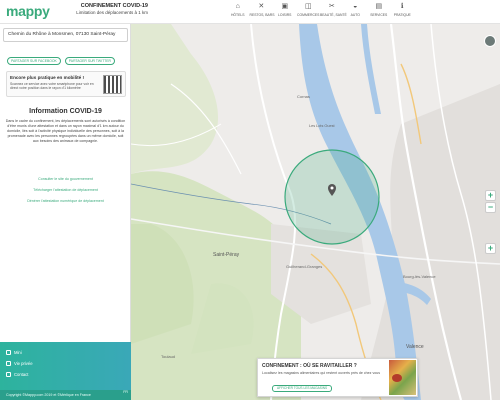 The height and width of the screenshot is (400, 500). I want to click on radius-circle, so click(332, 197).